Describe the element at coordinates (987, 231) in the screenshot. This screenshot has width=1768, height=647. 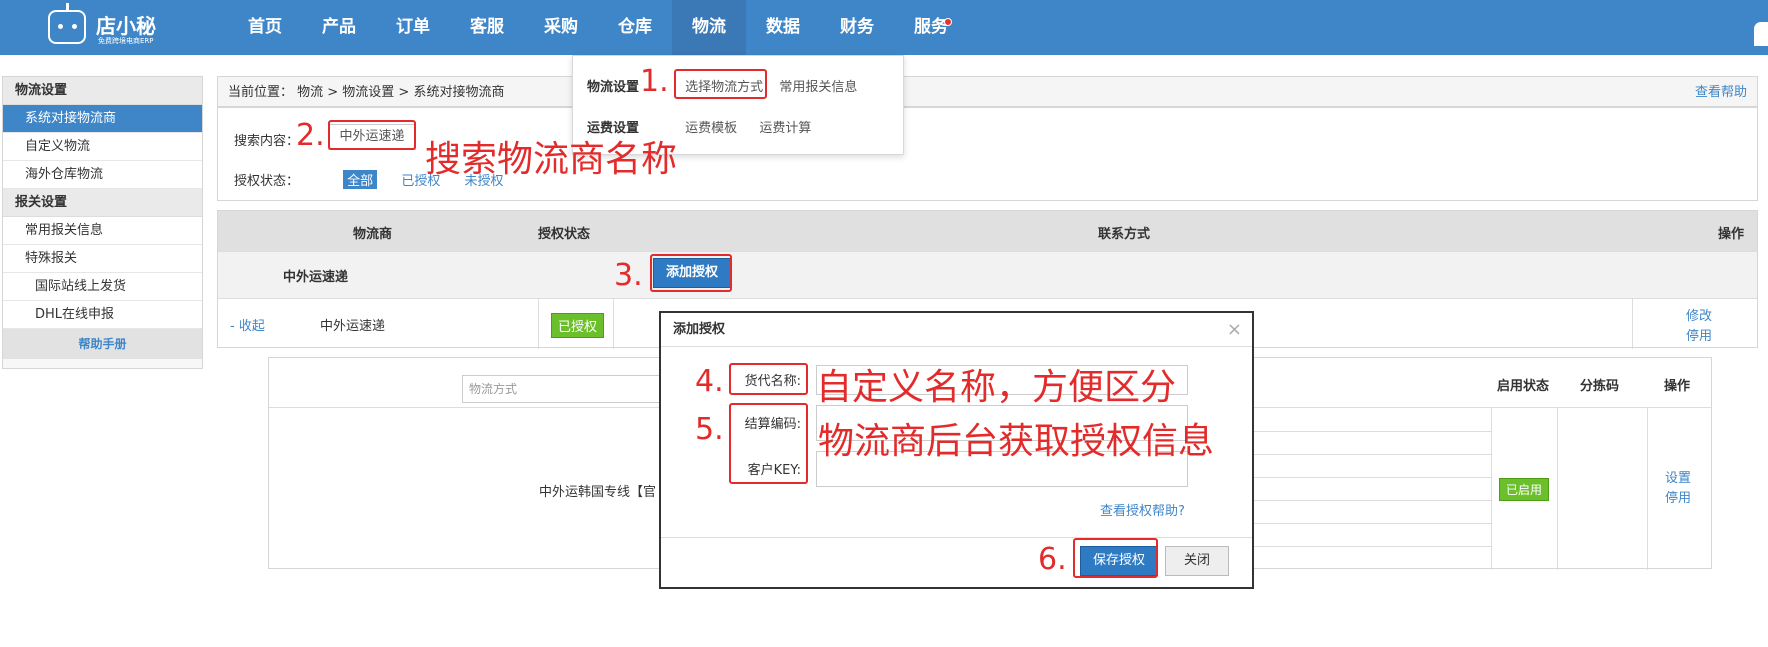
I see `table-header: 物流商 授权状态 联系方式 操作` at that location.